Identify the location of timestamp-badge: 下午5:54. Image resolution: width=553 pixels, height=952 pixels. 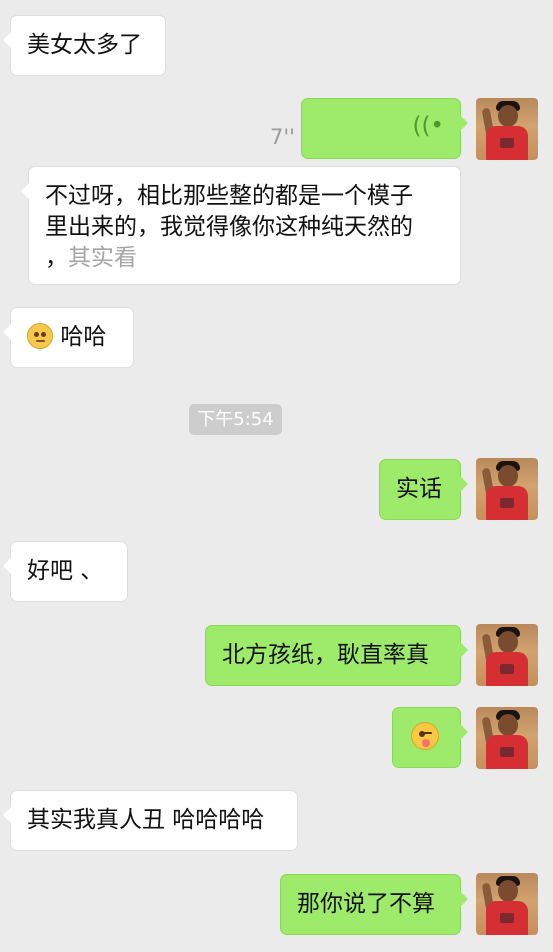
(235, 419).